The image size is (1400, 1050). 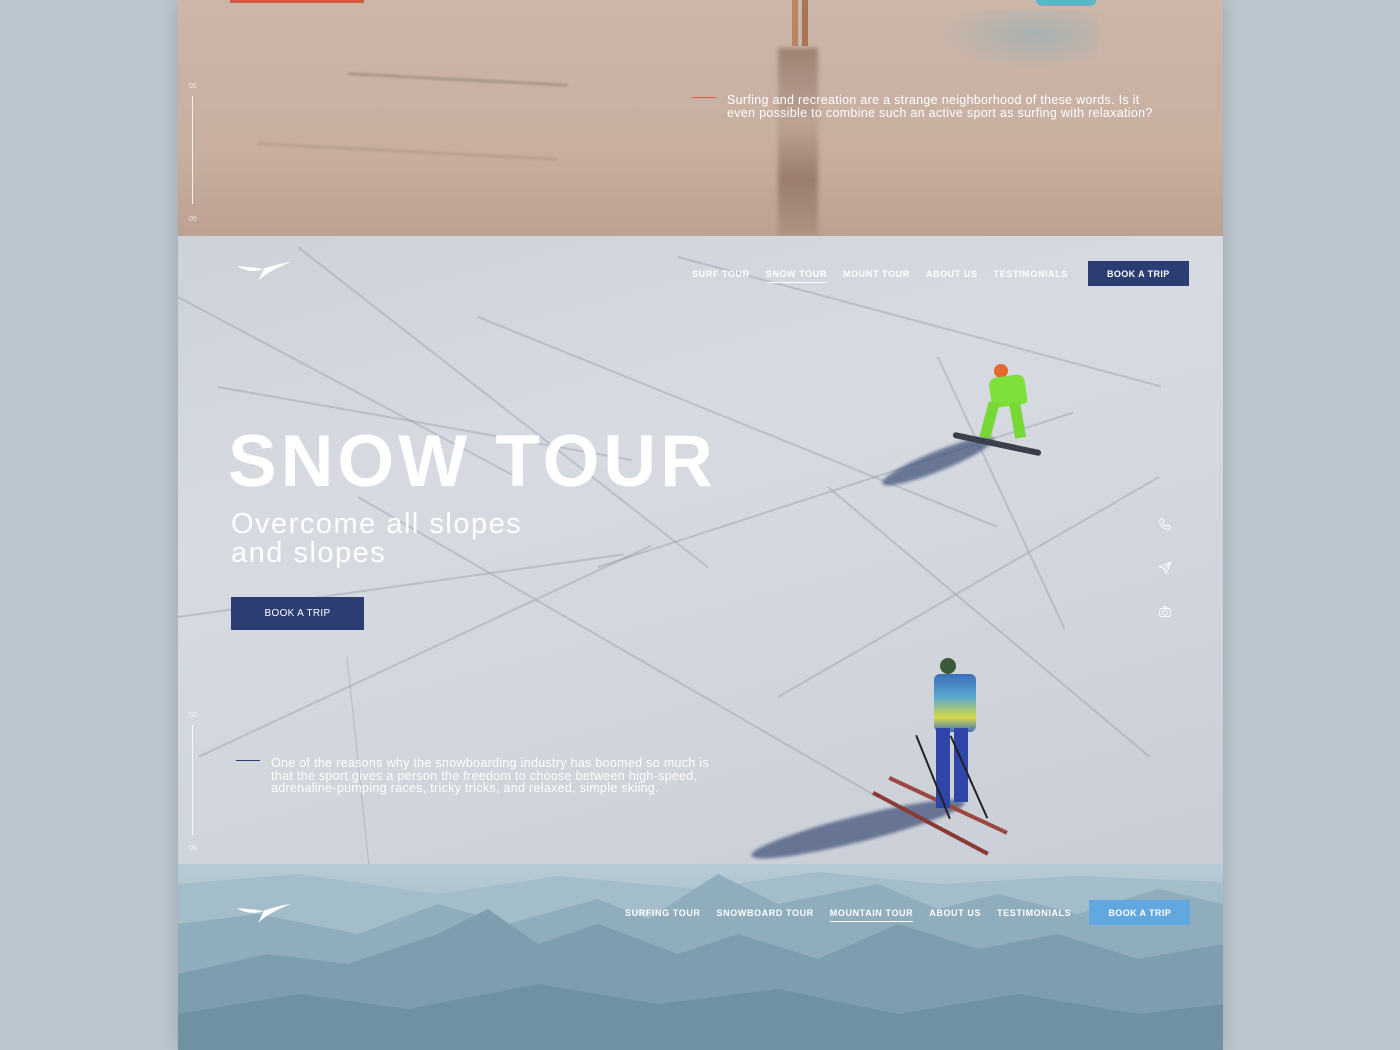 What do you see at coordinates (1165, 612) in the screenshot?
I see `instagram-icon` at bounding box center [1165, 612].